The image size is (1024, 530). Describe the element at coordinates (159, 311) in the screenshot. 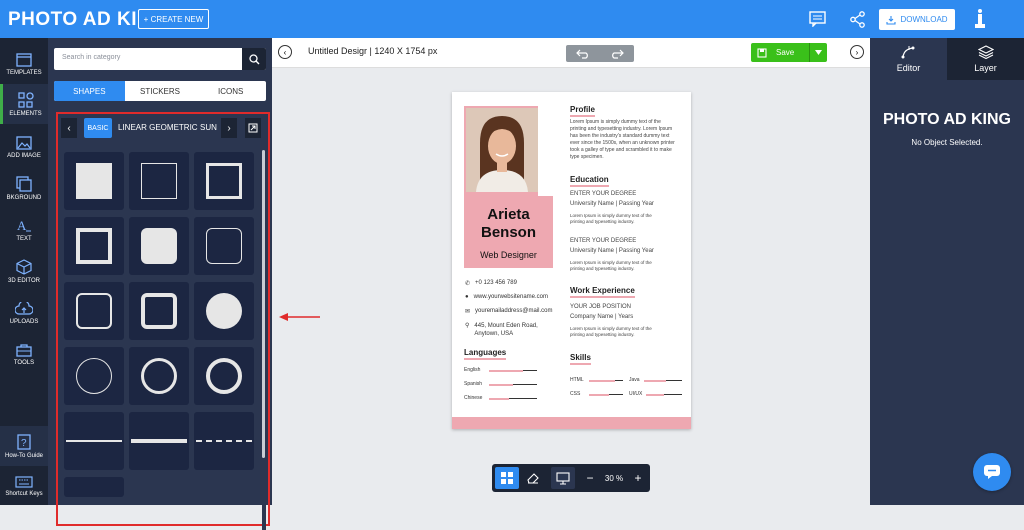

I see `shape-rounded-thick-square` at that location.